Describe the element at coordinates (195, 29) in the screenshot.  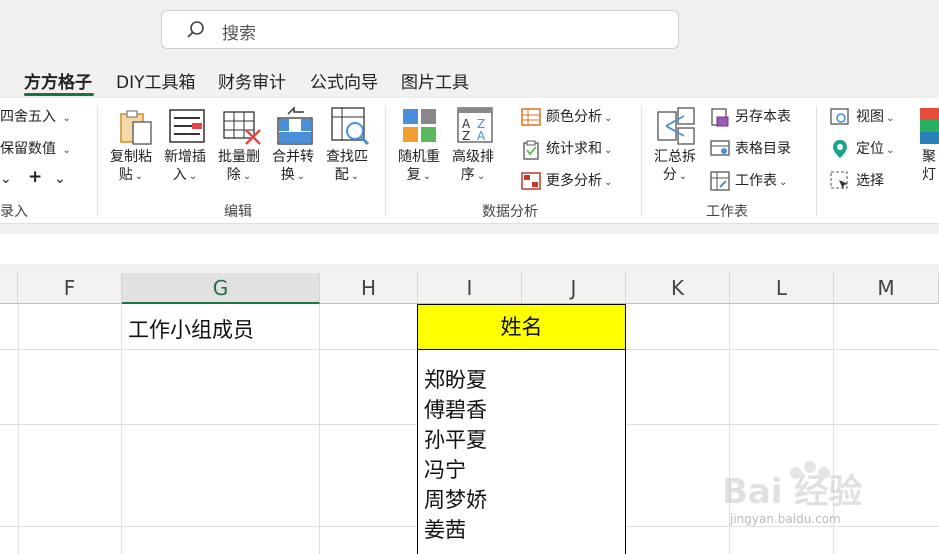
I see `search-icon` at that location.